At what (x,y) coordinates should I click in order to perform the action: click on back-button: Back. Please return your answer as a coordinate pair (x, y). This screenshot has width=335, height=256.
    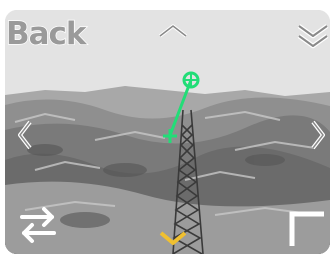
    Looking at the image, I should click on (46, 34).